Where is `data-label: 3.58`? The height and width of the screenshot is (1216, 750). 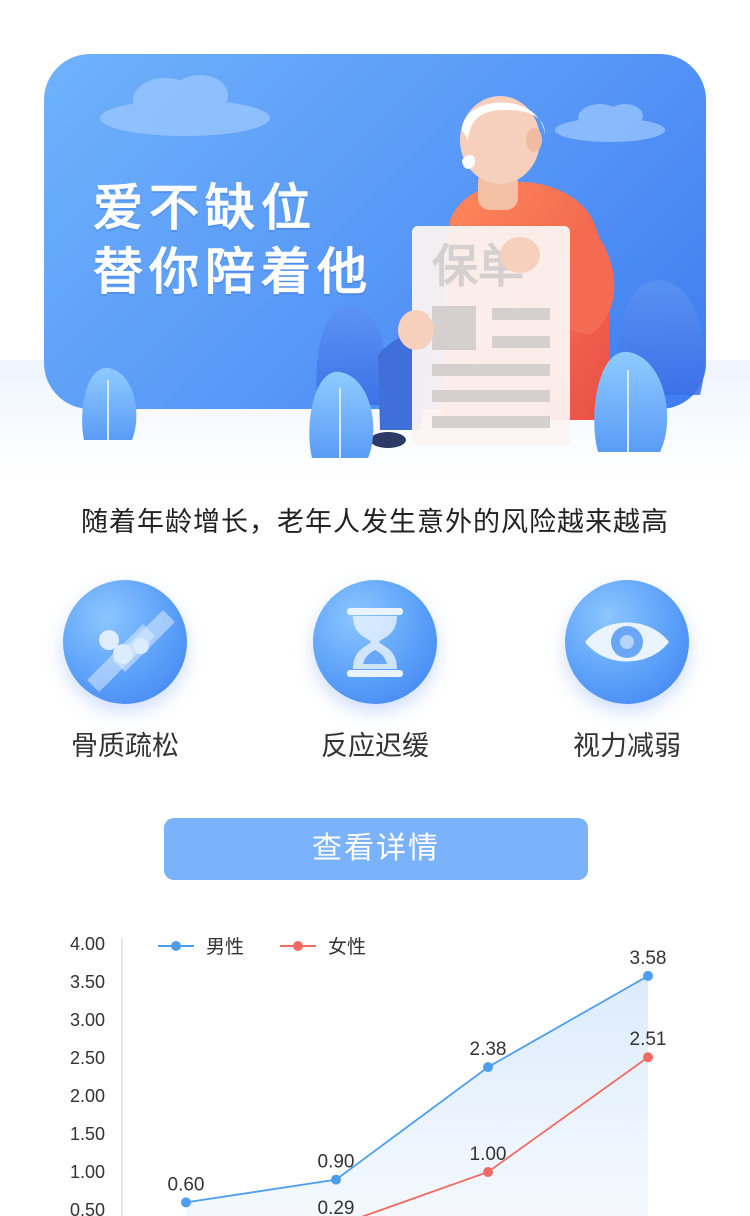 data-label: 3.58 is located at coordinates (648, 958).